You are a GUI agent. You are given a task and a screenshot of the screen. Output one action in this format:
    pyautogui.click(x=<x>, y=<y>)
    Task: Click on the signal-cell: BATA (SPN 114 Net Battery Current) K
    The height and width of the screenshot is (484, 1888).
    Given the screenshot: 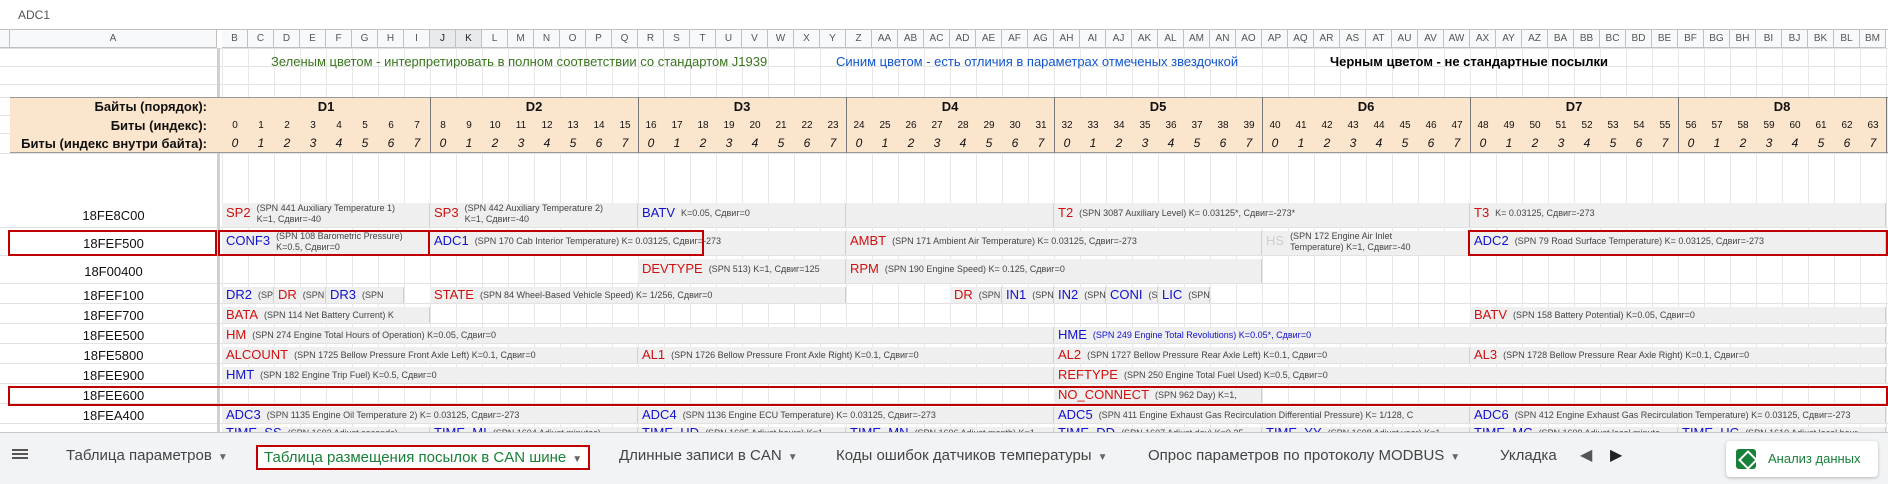 What is the action you would take?
    pyautogui.click(x=326, y=315)
    